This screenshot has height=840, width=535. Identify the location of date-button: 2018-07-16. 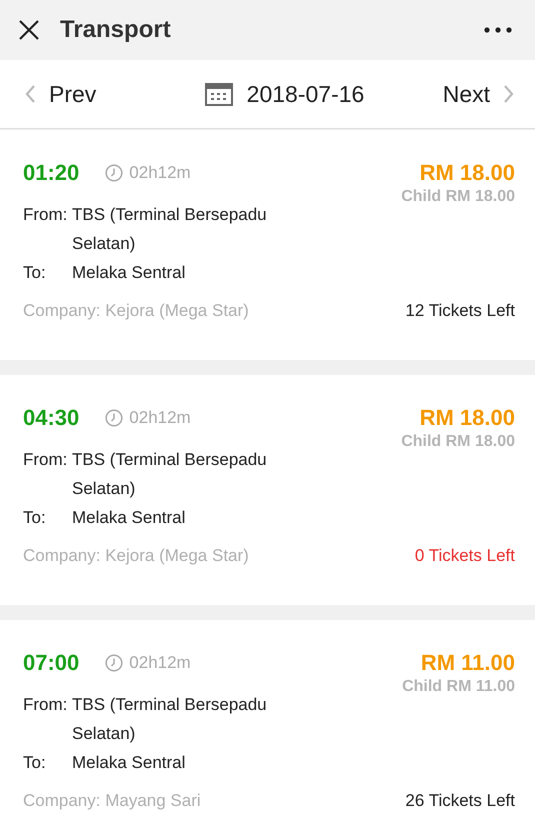
(284, 94).